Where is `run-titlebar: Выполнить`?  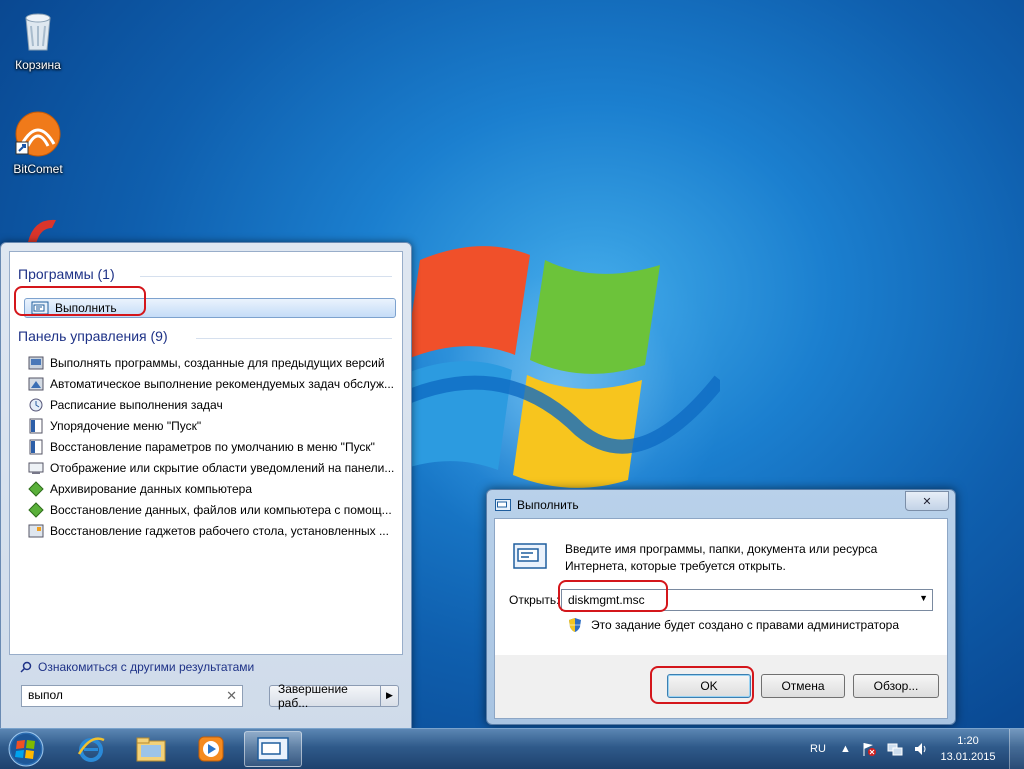 run-titlebar: Выполнить is located at coordinates (537, 505).